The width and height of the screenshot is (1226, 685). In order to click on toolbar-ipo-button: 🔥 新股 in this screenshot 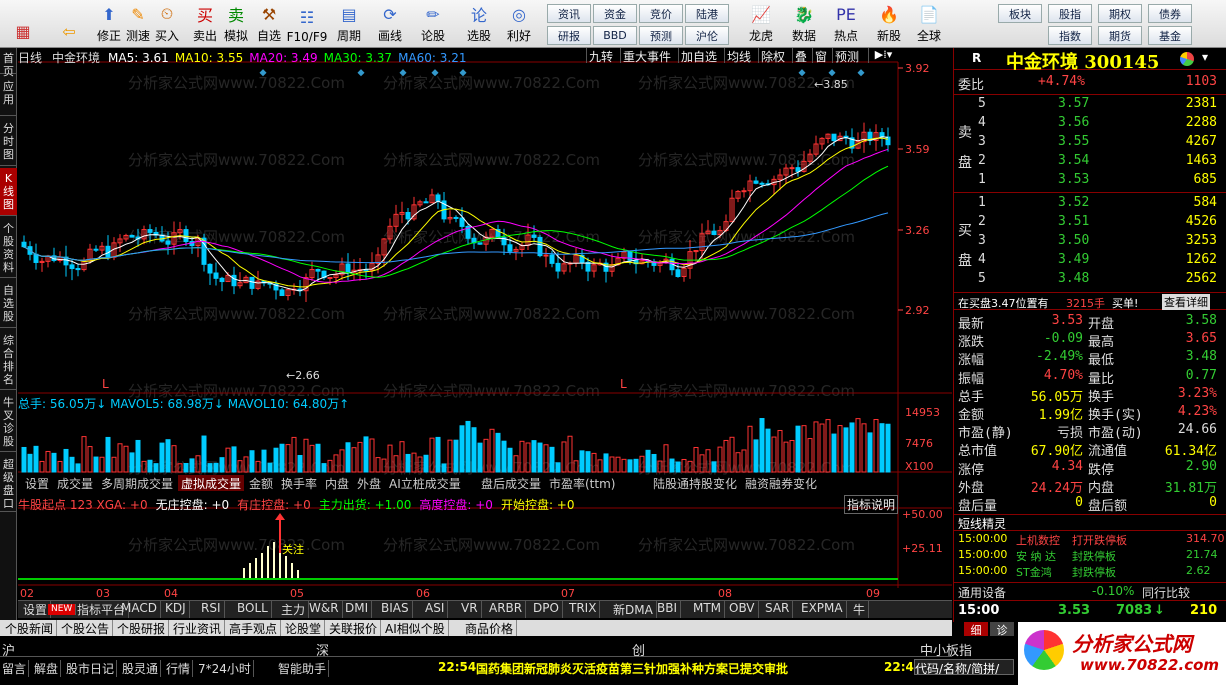, I will do `click(889, 24)`.